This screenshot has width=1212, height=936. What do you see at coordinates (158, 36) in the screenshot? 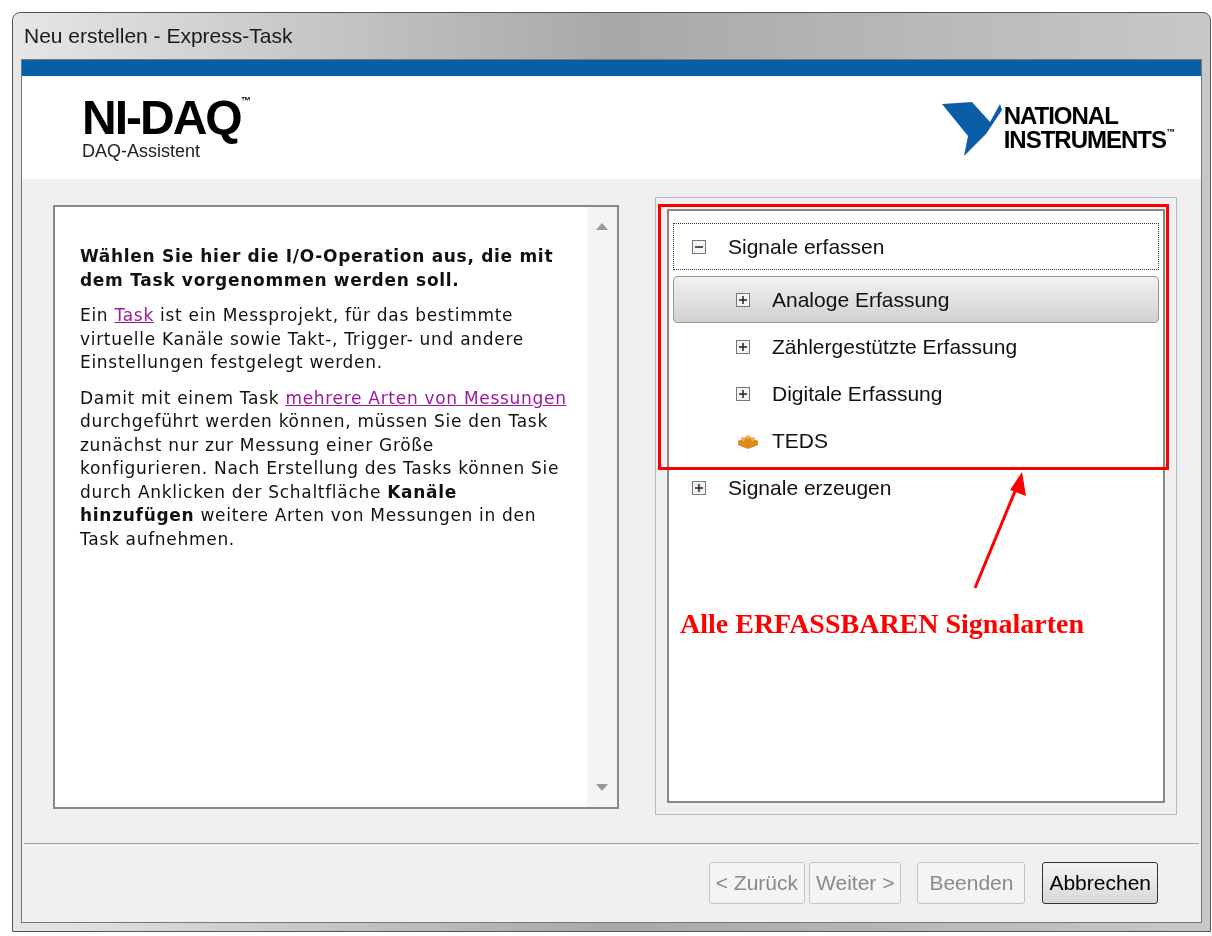
I see `window-title: Neu erstellen - Express-Task` at bounding box center [158, 36].